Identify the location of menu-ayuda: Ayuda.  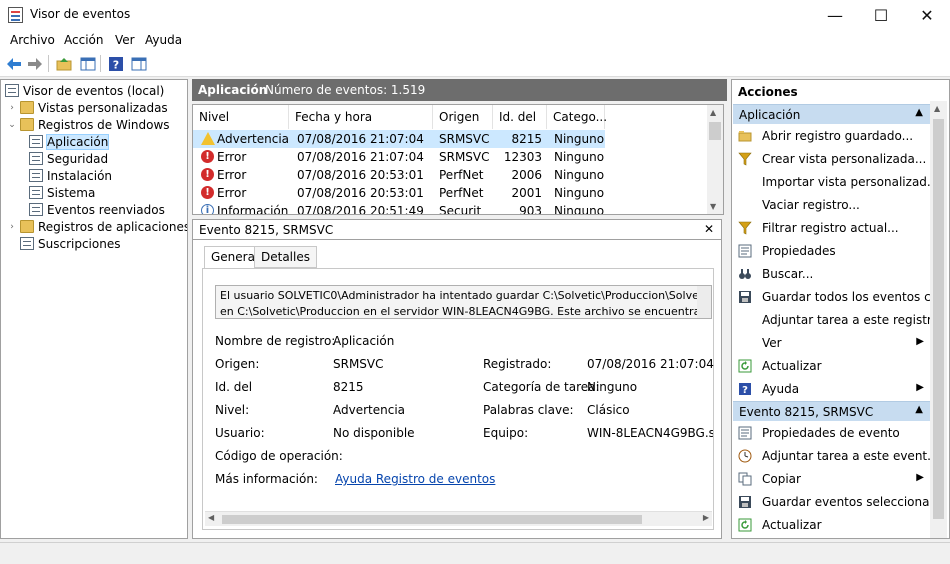
(163, 40).